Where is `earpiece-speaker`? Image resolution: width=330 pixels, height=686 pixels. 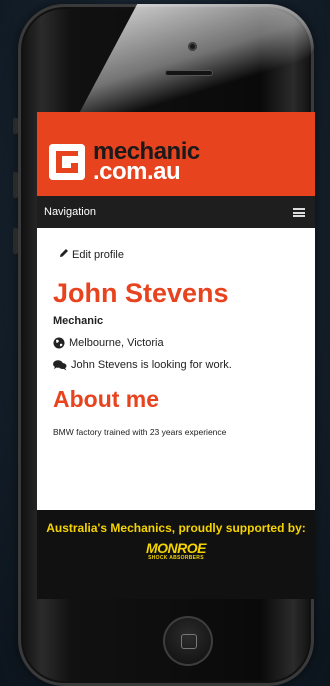
earpiece-speaker is located at coordinates (189, 73).